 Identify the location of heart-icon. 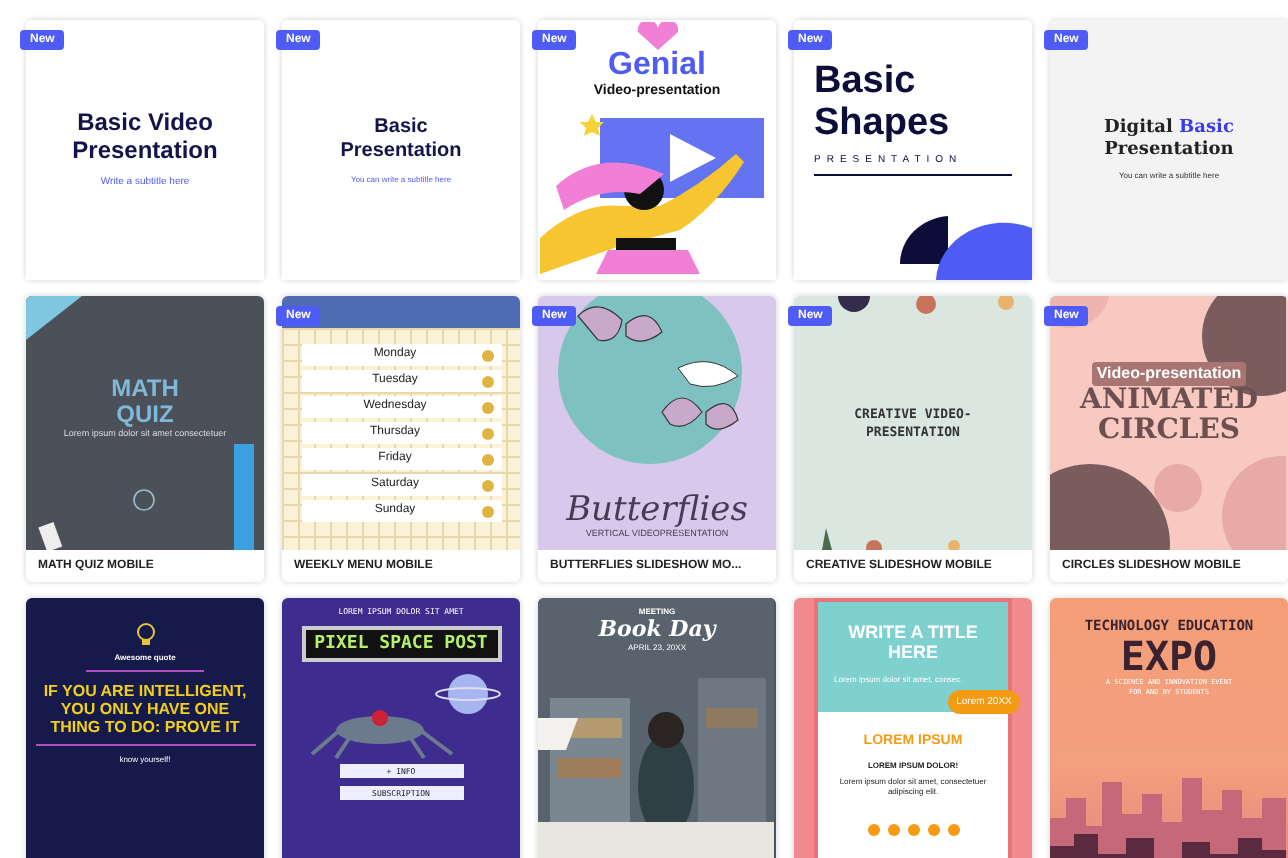
(657, 36).